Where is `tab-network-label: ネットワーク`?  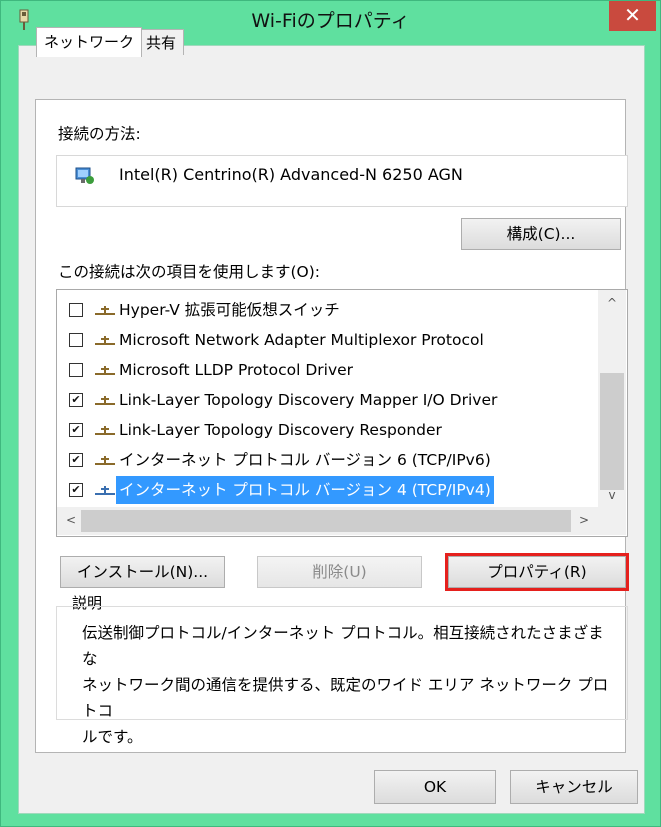 tab-network-label: ネットワーク is located at coordinates (89, 42).